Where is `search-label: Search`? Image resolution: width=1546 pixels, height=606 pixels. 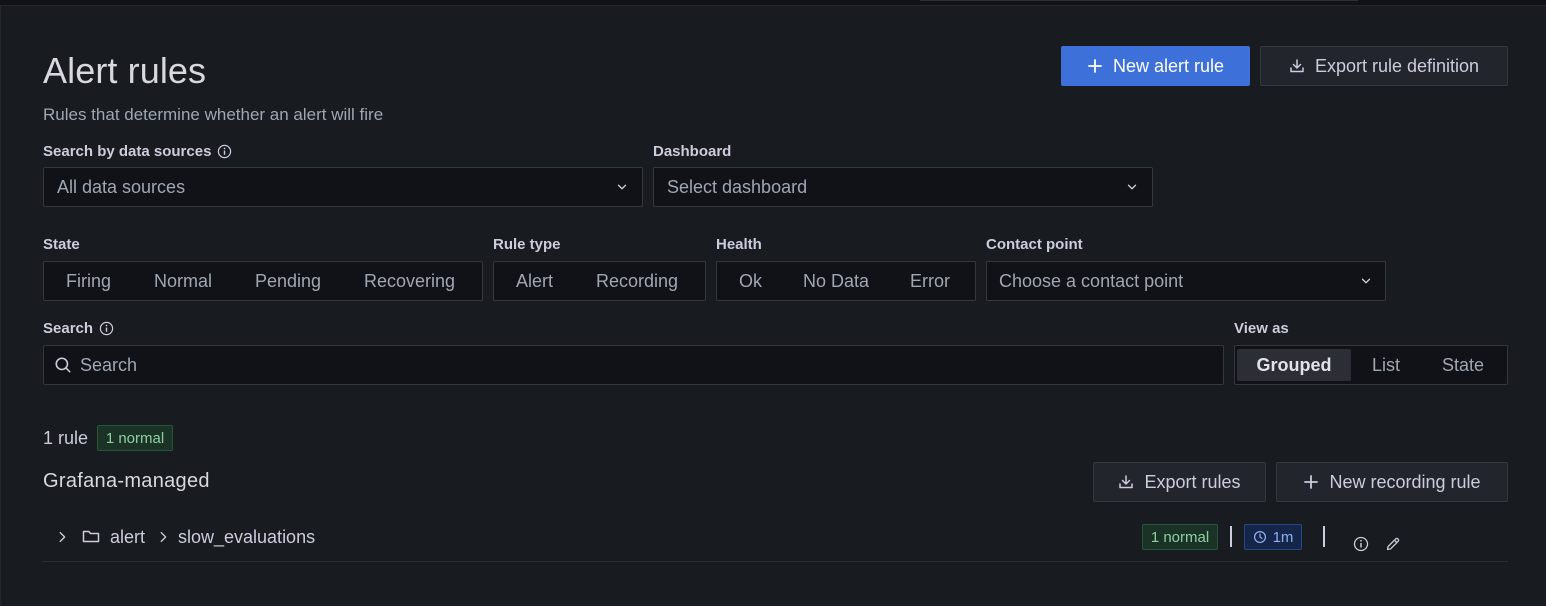 search-label: Search is located at coordinates (78, 328).